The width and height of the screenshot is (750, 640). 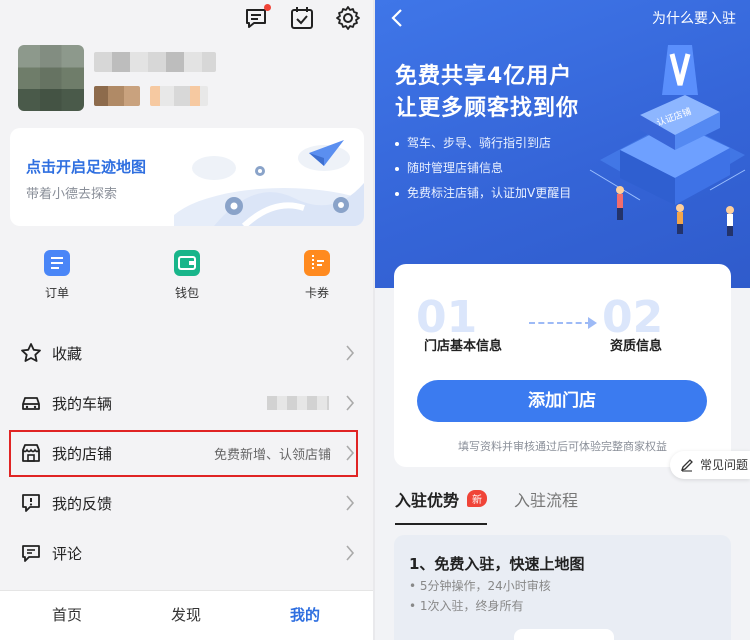 I want to click on feedback-icon, so click(x=31, y=503).